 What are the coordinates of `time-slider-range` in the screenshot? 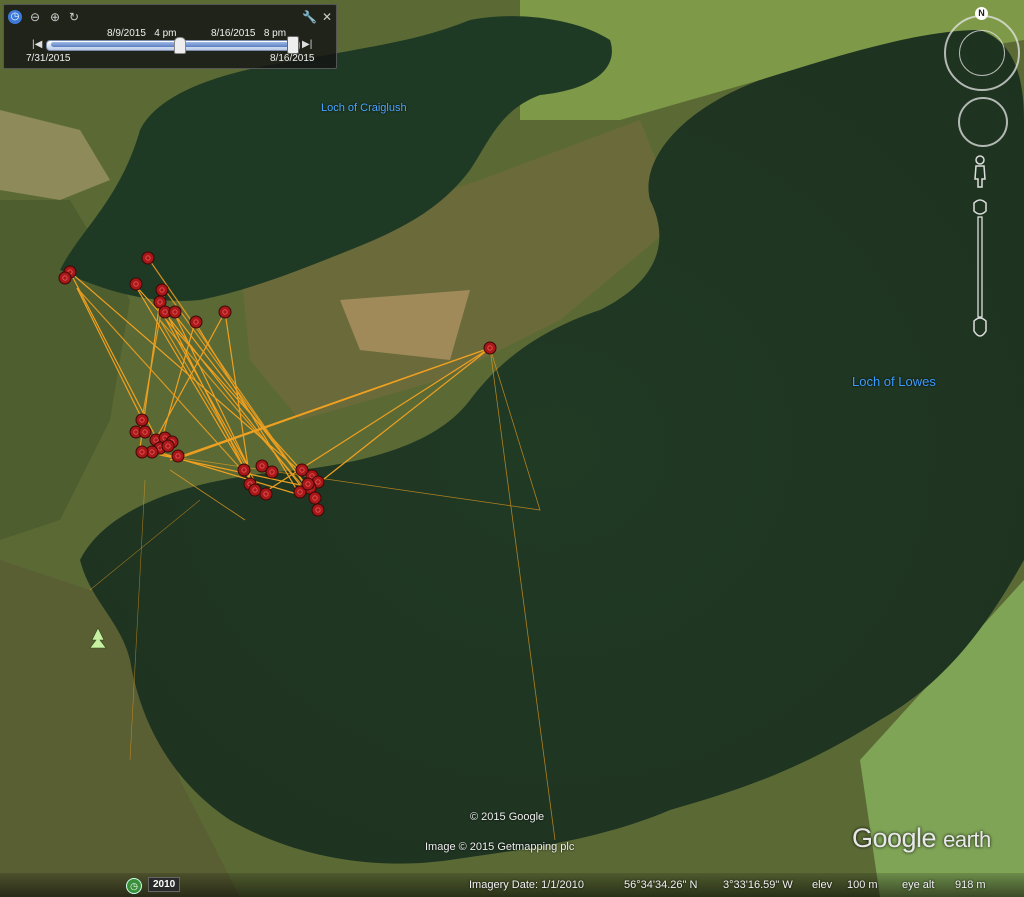 It's located at (171, 44).